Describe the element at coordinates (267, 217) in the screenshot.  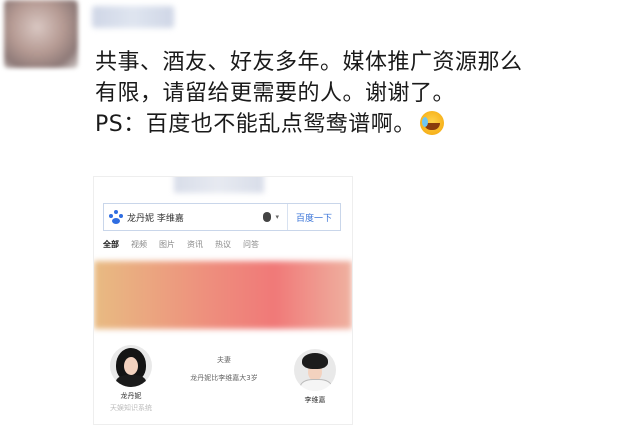
I see `microphone-icon` at that location.